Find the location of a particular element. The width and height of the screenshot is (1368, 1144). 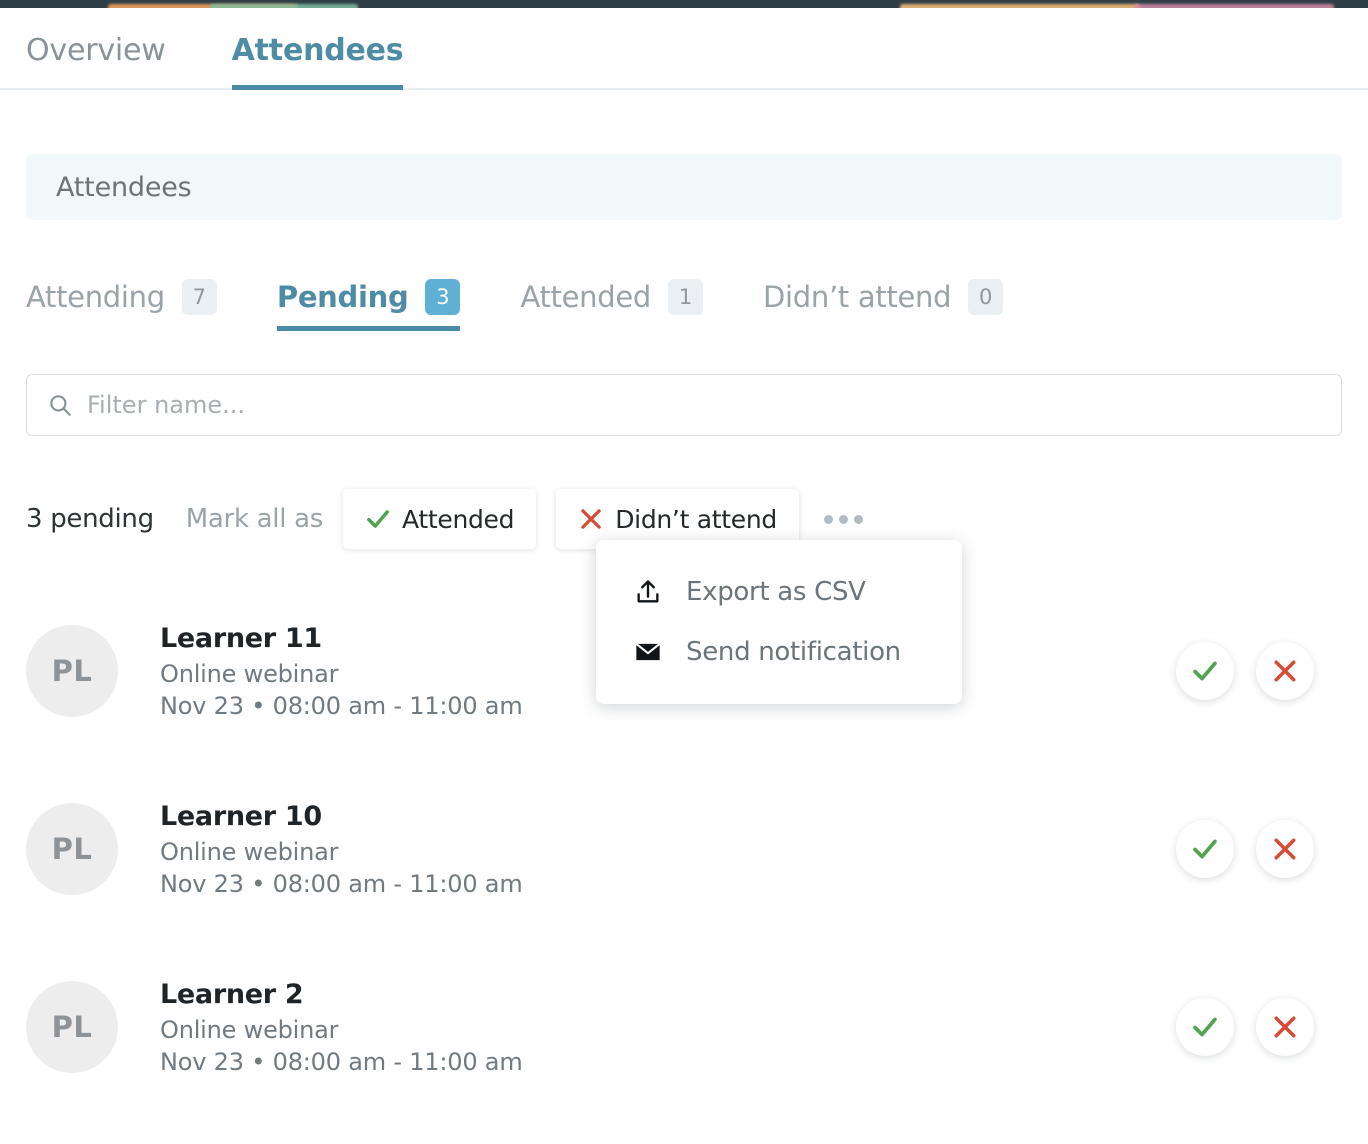

window-chrome-sliver is located at coordinates (684, 4).